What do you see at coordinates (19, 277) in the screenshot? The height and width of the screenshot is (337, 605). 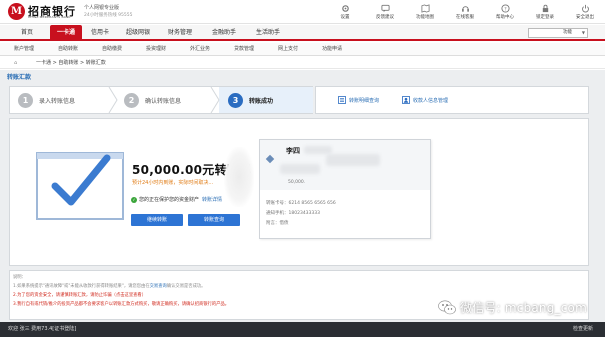 I see `notes-title: 说明：` at bounding box center [19, 277].